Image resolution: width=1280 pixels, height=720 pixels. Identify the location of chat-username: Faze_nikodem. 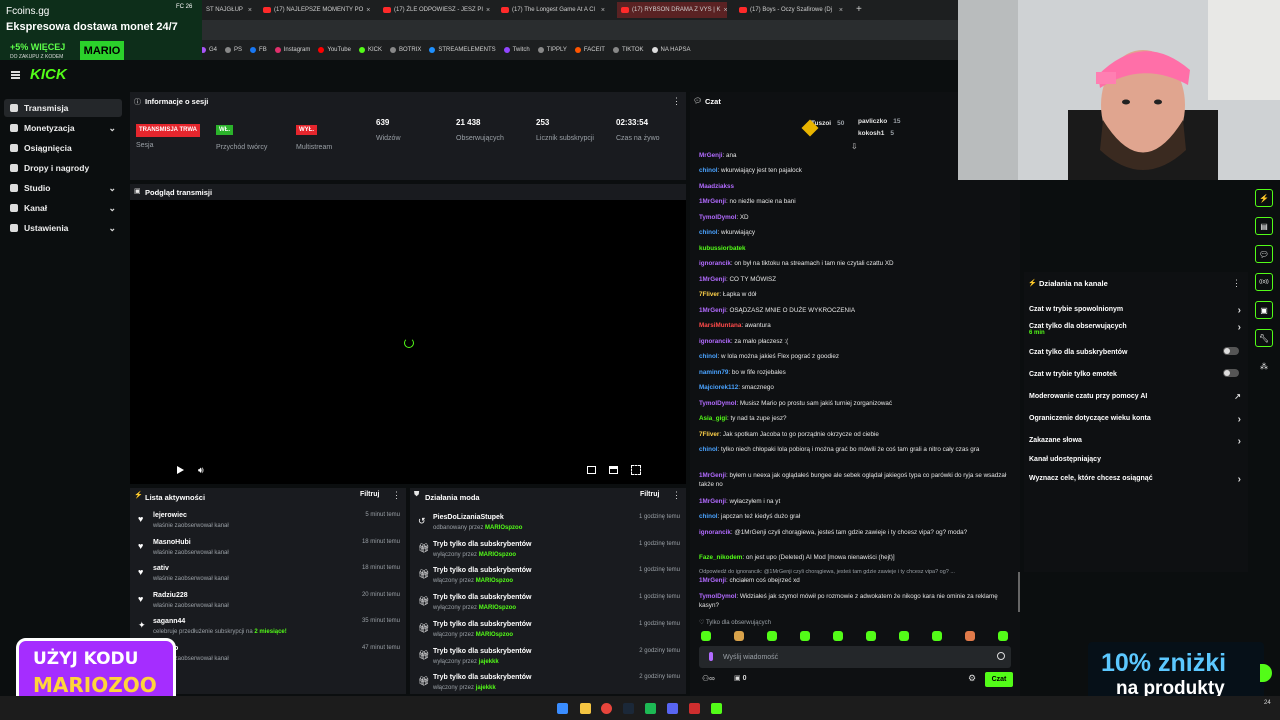
(720, 557).